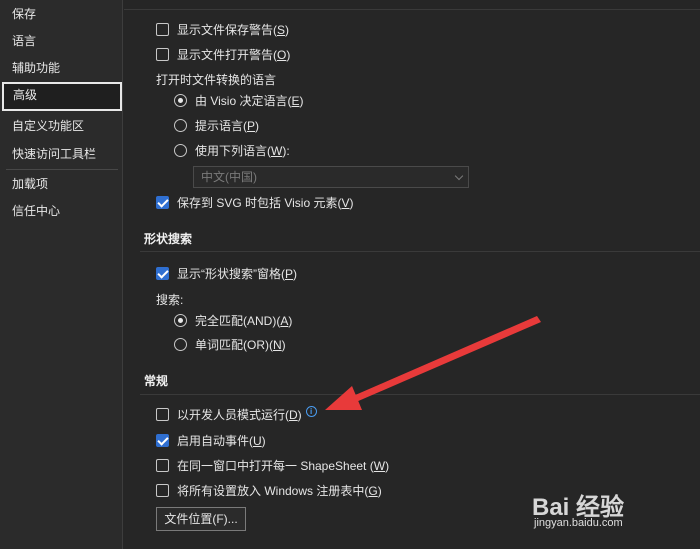 The image size is (700, 549). I want to click on annotation-arrow, so click(433, 363).